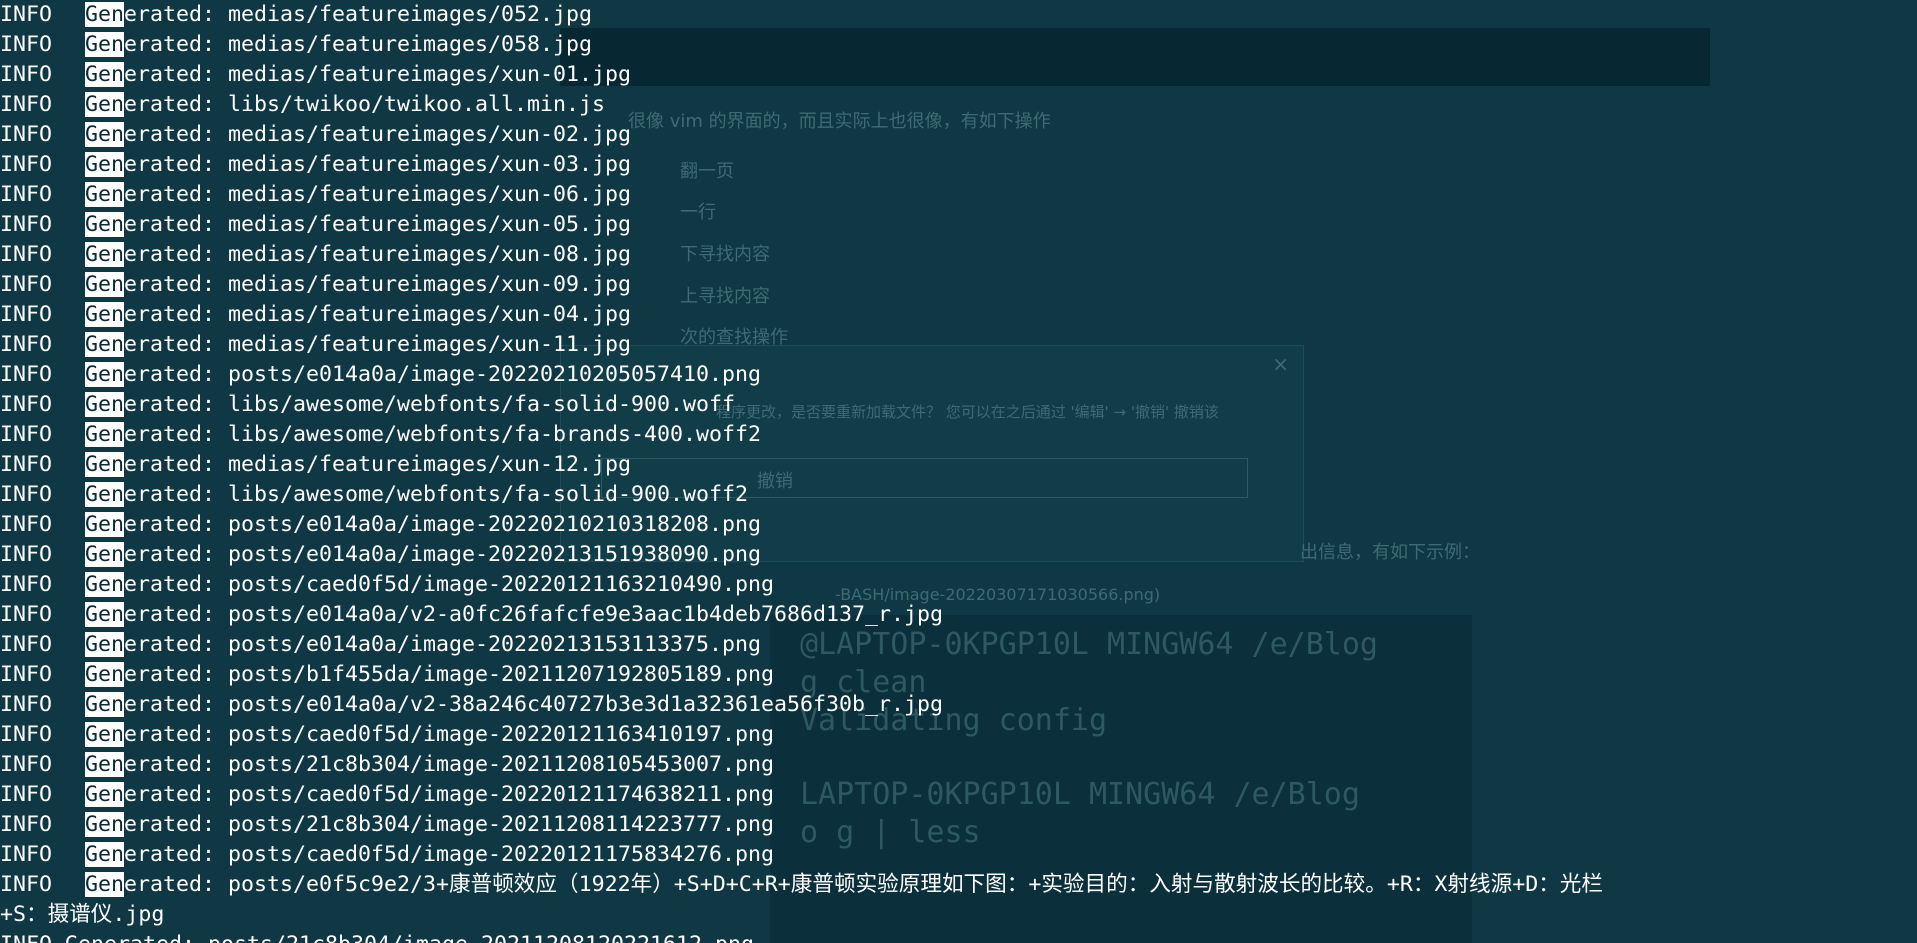 The width and height of the screenshot is (1917, 943). I want to click on log-path: erated: medias/featureimages/xun-08.jpg, so click(378, 254).